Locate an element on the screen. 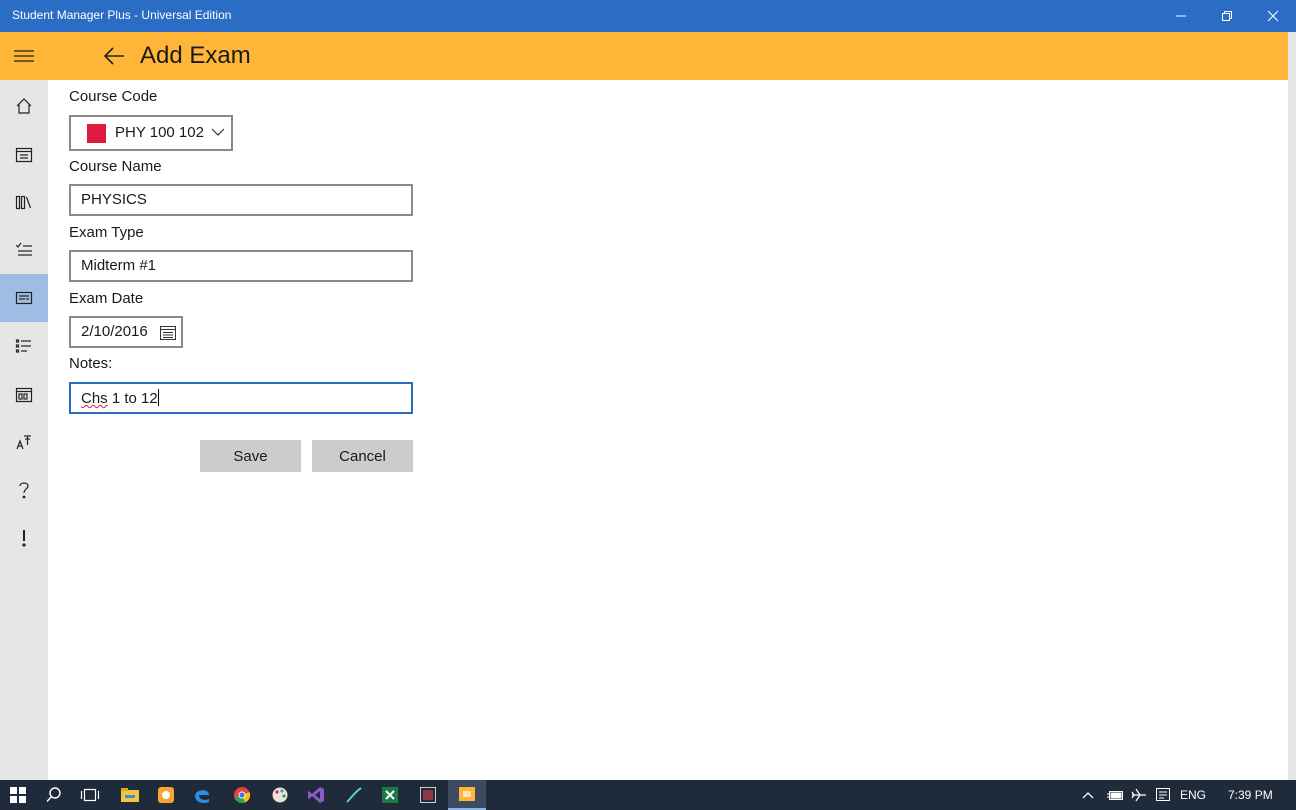 The width and height of the screenshot is (1296, 810). restore-icon is located at coordinates (1227, 16).